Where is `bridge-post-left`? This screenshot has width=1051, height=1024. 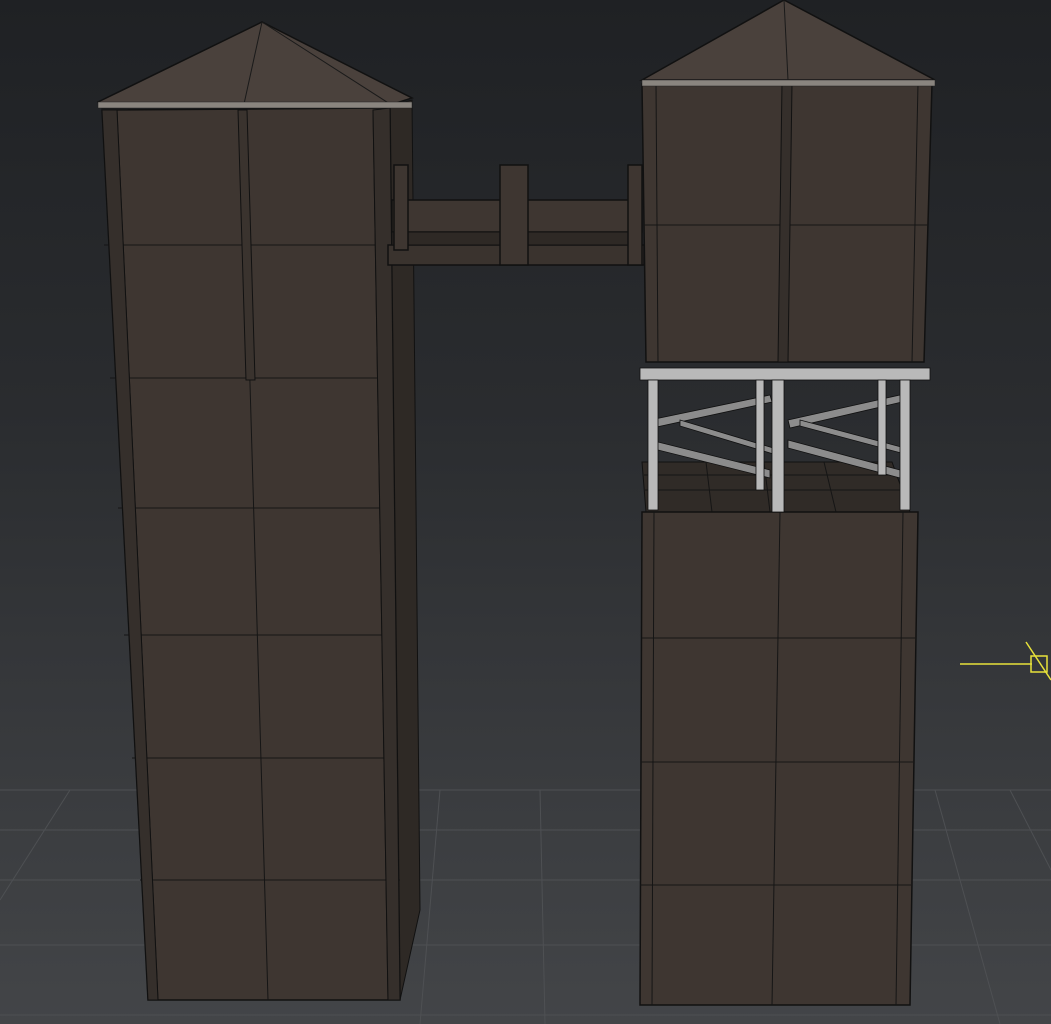 bridge-post-left is located at coordinates (401, 207).